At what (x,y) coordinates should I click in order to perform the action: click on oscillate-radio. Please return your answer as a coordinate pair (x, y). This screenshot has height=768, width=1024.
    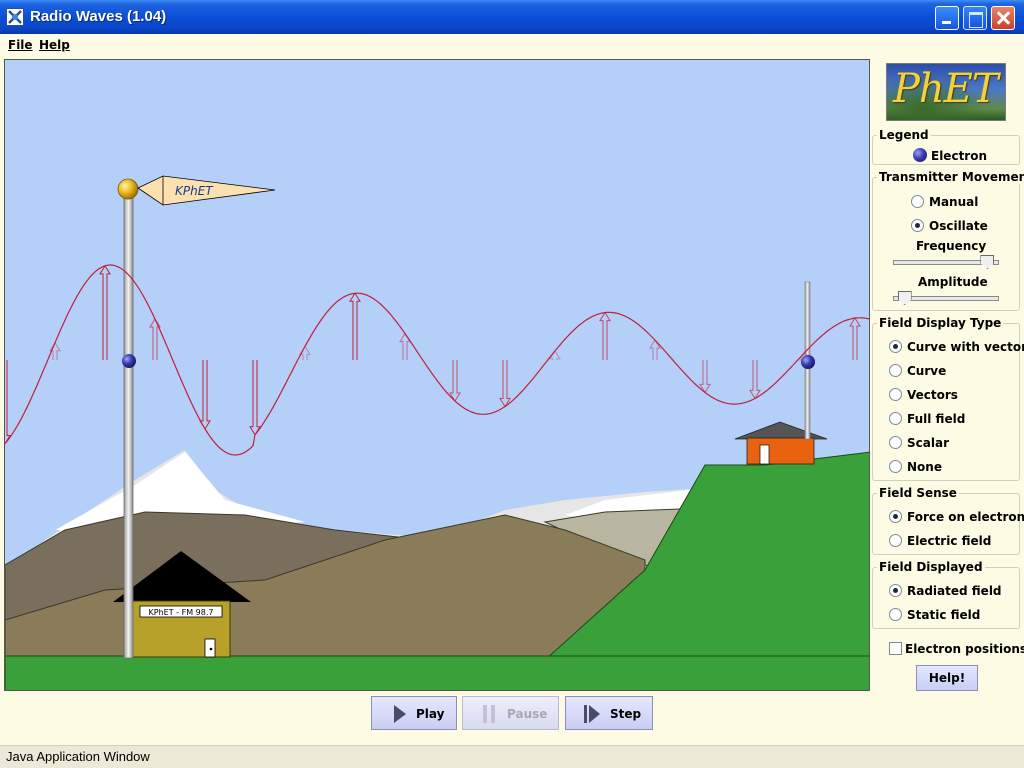
    Looking at the image, I should click on (917, 225).